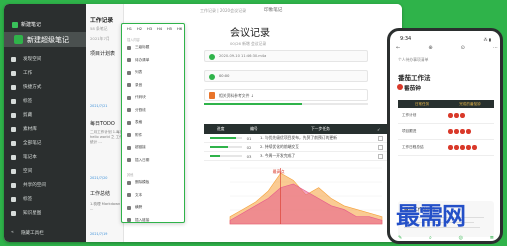 The image size is (507, 246). I want to click on note-title: 项目计划表, so click(103, 54).